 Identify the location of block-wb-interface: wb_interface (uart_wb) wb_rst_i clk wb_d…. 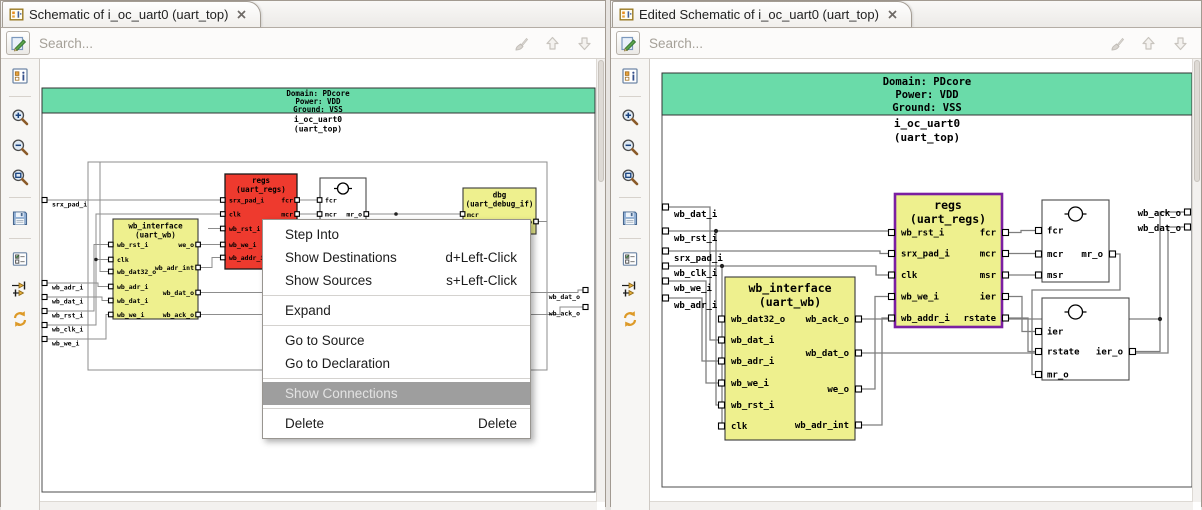
(154, 269).